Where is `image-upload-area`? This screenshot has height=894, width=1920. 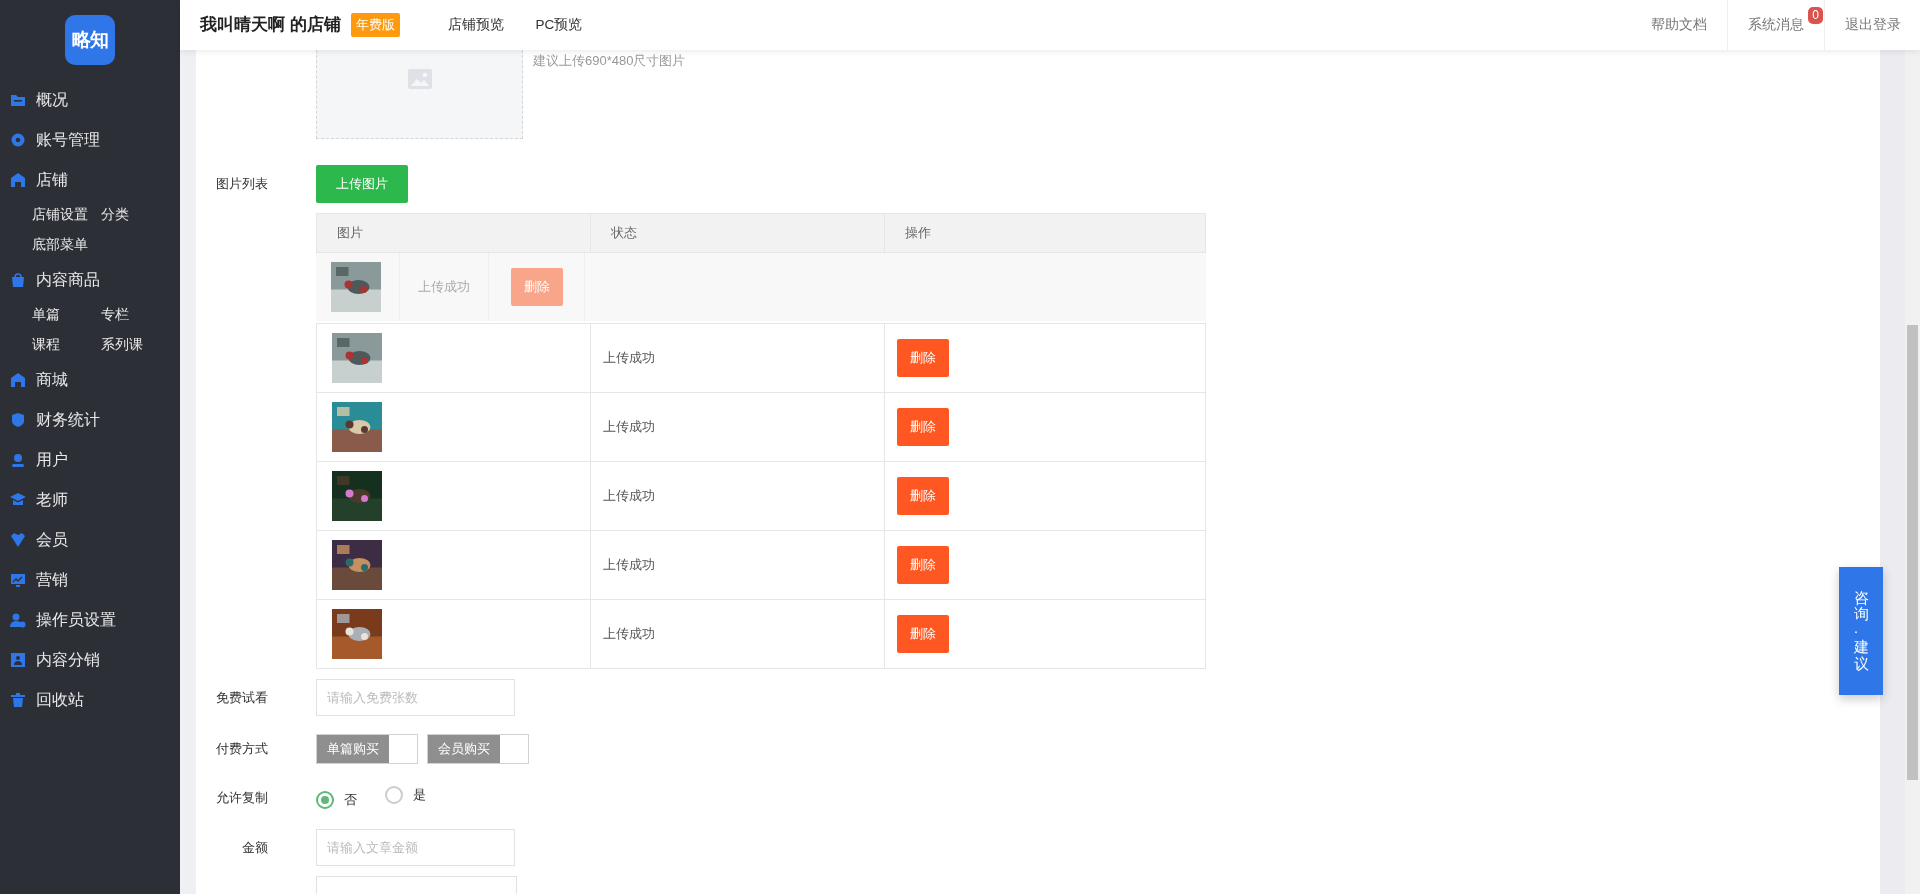 image-upload-area is located at coordinates (419, 94).